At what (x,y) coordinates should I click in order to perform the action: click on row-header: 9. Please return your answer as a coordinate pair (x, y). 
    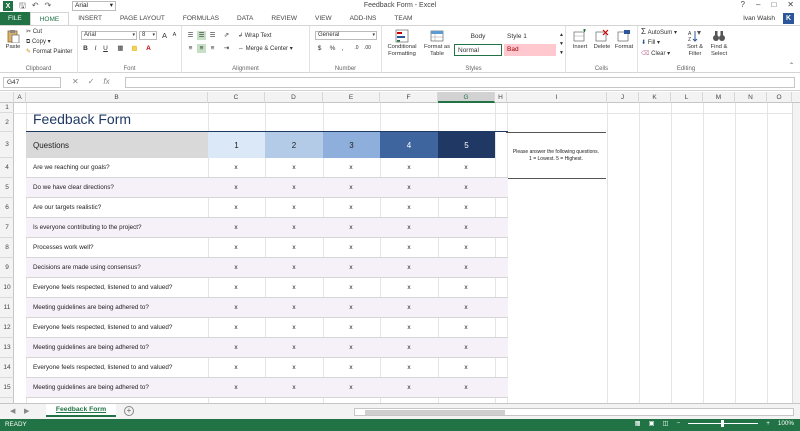
    Looking at the image, I should click on (7, 268).